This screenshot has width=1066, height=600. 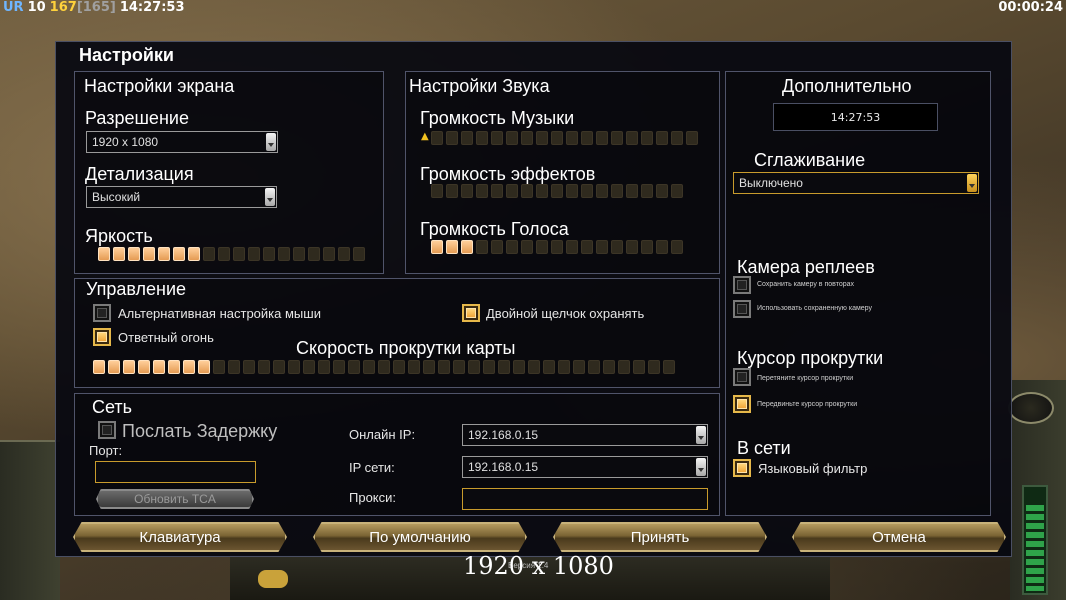 What do you see at coordinates (180, 537) in the screenshot?
I see `keyboard-button: Клавиатура` at bounding box center [180, 537].